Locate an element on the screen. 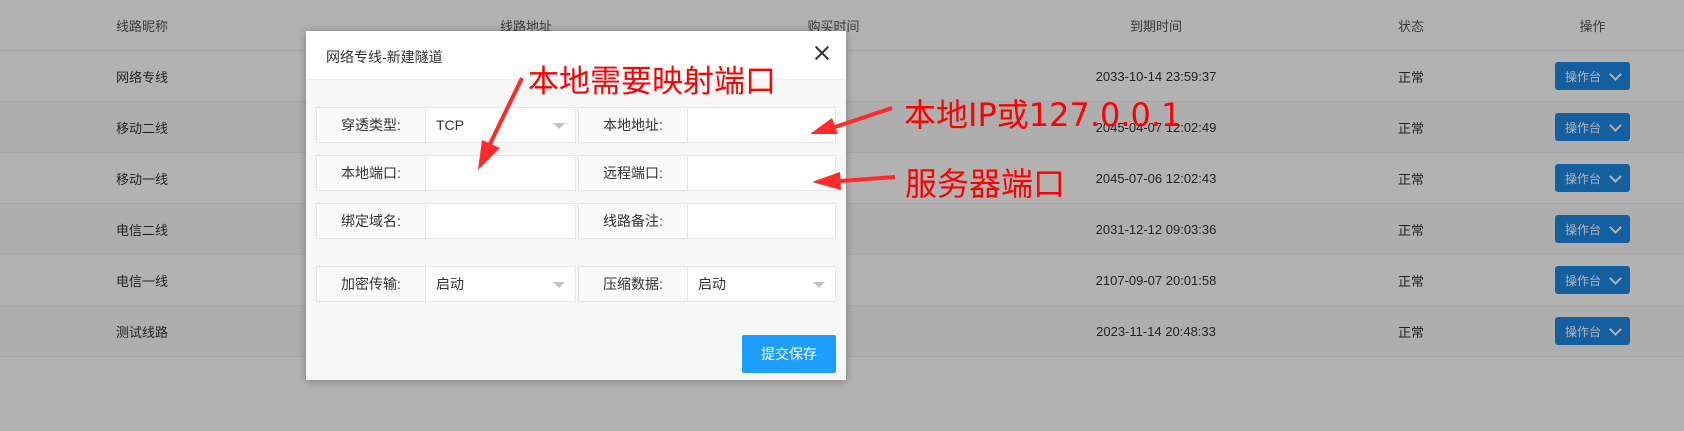 Image resolution: width=1684 pixels, height=431 pixels. encrypt-label: 加密传输: is located at coordinates (371, 284).